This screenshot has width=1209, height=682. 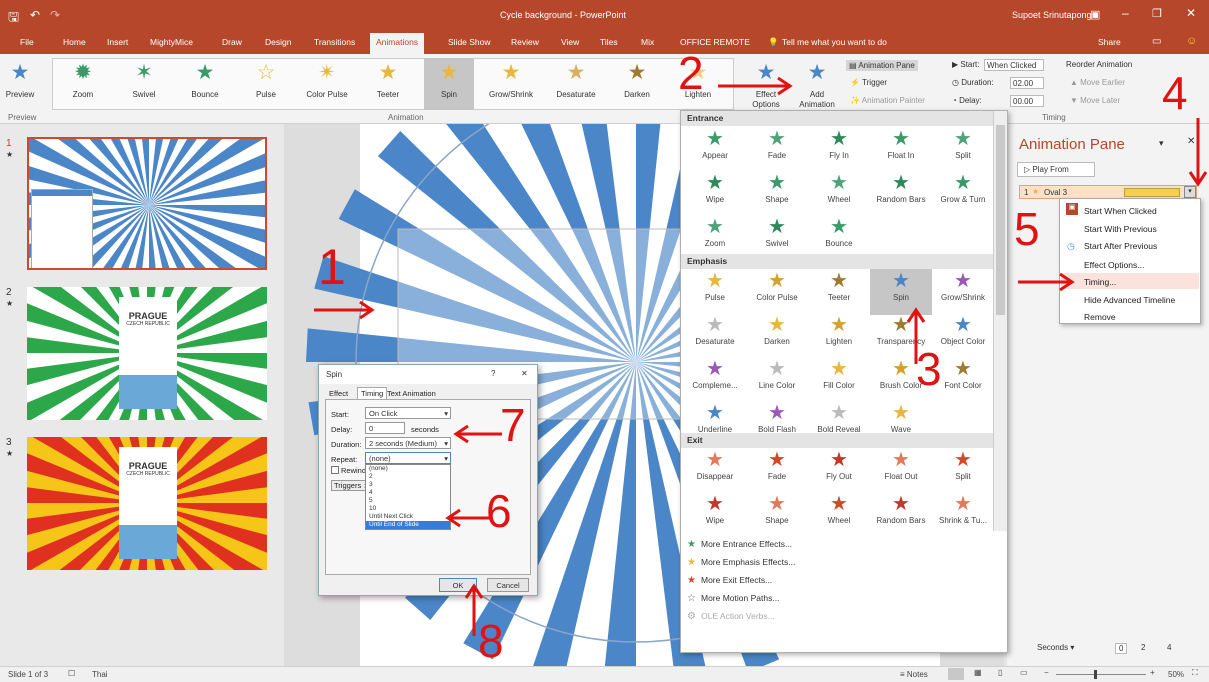 What do you see at coordinates (278, 42) in the screenshot?
I see `tab-design: Design` at bounding box center [278, 42].